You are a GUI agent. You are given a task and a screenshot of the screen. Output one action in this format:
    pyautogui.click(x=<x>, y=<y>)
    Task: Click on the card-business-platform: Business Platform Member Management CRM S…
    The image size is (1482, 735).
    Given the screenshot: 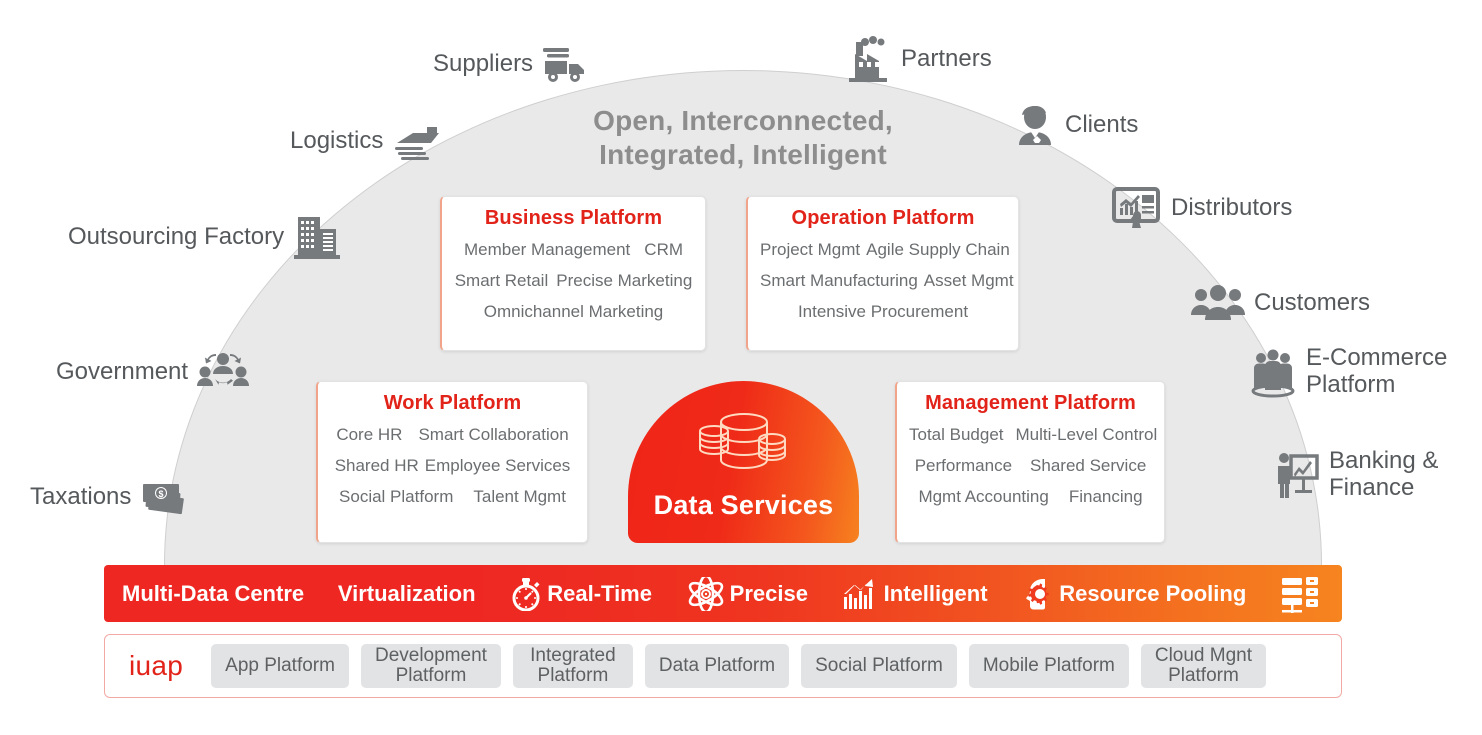 What is the action you would take?
    pyautogui.click(x=573, y=273)
    